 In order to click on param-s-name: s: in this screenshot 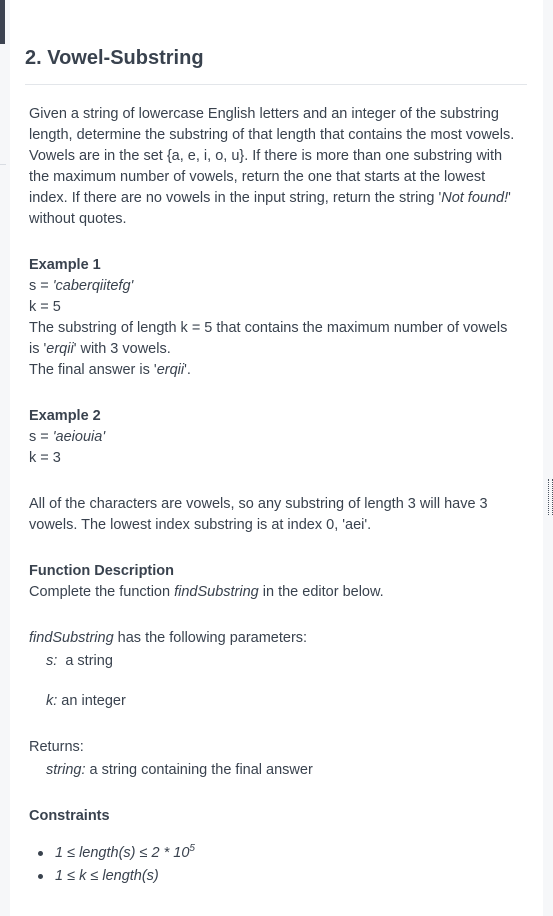, I will do `click(52, 661)`.